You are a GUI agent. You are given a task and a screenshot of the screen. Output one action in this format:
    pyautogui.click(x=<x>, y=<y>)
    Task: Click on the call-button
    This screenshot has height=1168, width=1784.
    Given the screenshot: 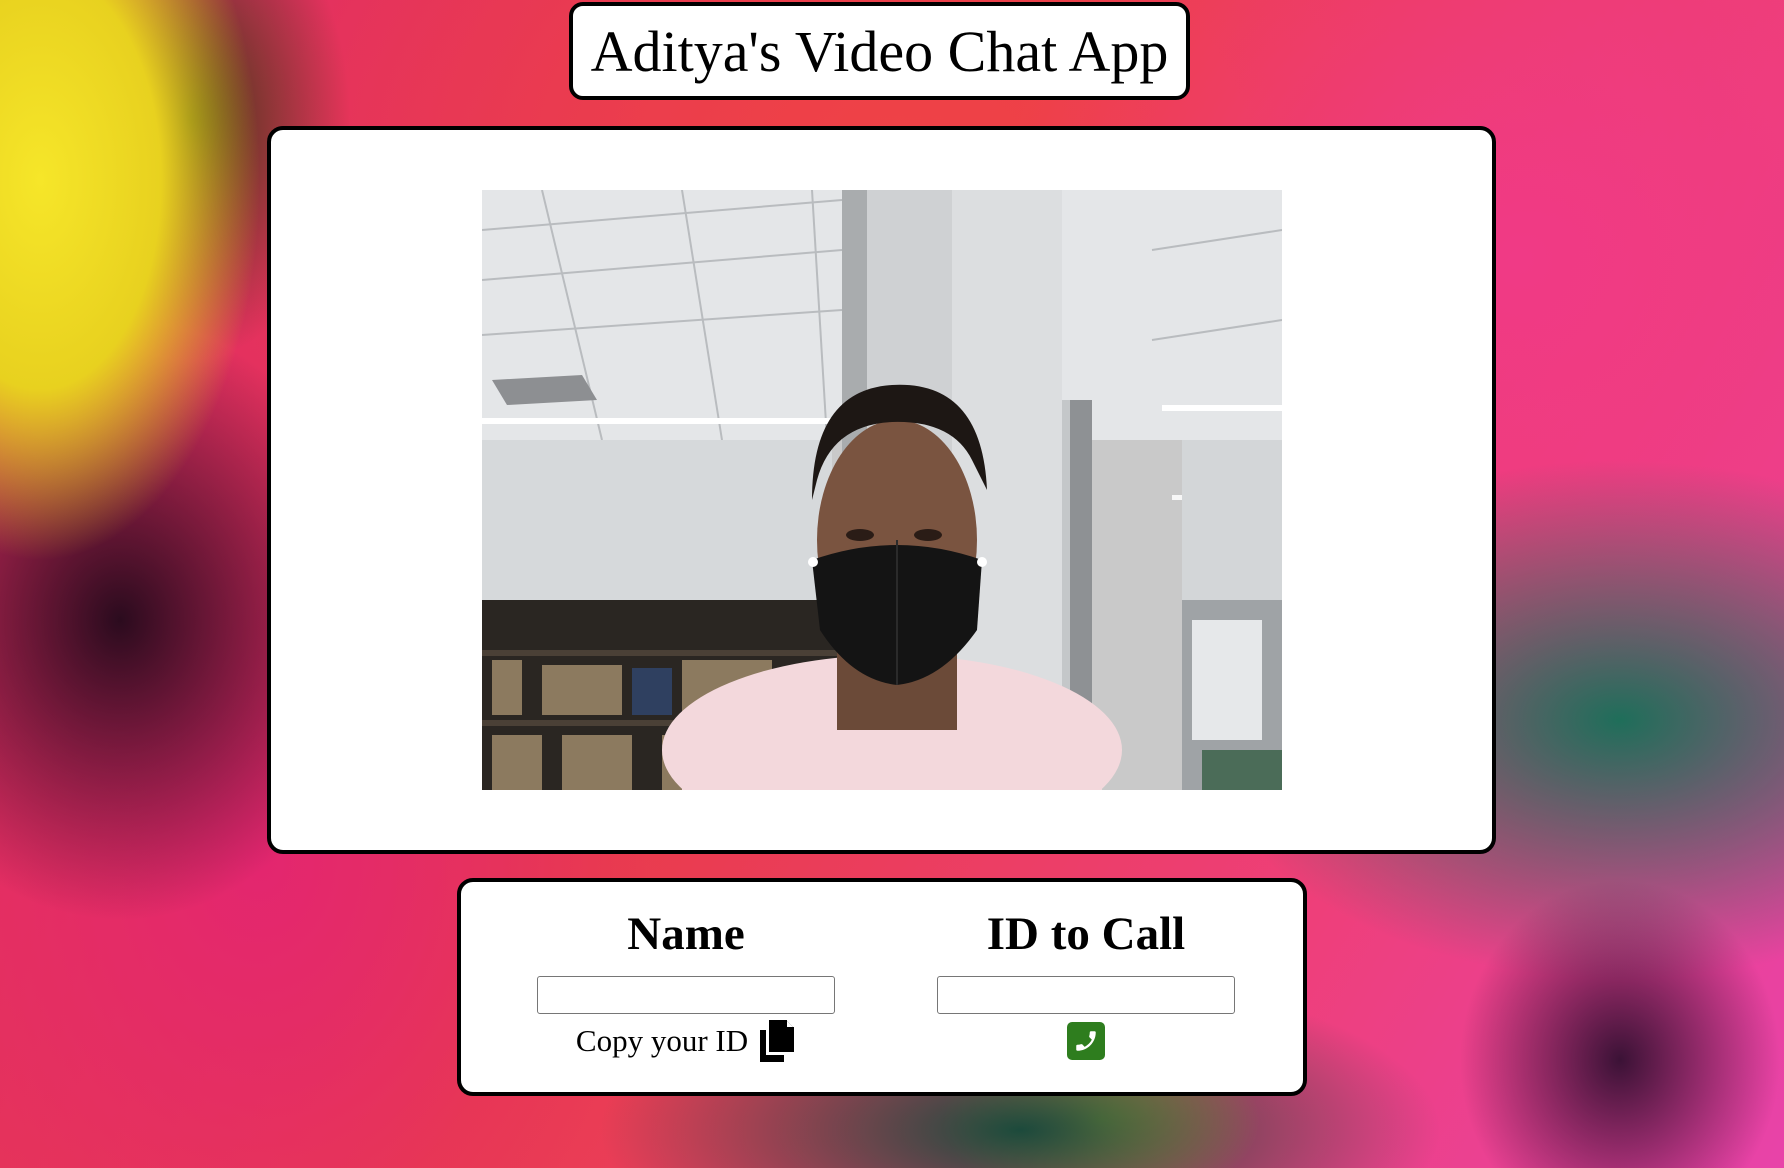 What is the action you would take?
    pyautogui.click(x=1086, y=1041)
    